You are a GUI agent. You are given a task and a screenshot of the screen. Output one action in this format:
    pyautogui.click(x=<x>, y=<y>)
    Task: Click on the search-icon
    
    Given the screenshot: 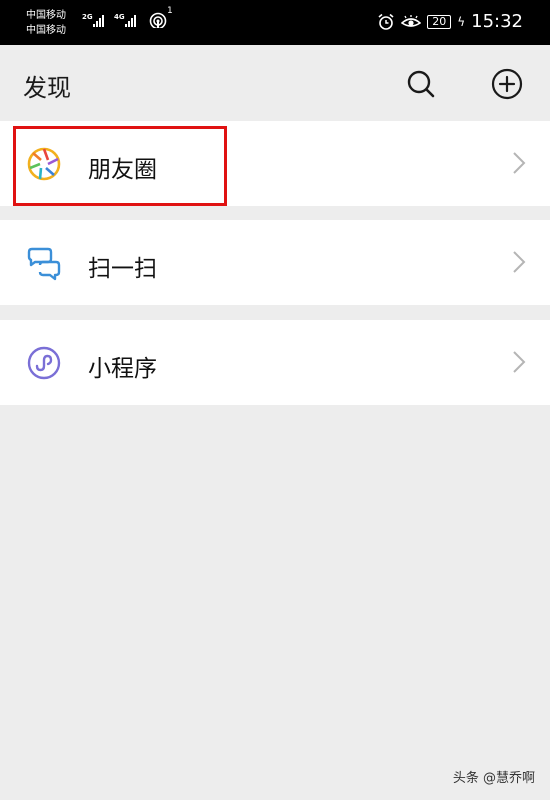 What is the action you would take?
    pyautogui.click(x=421, y=84)
    